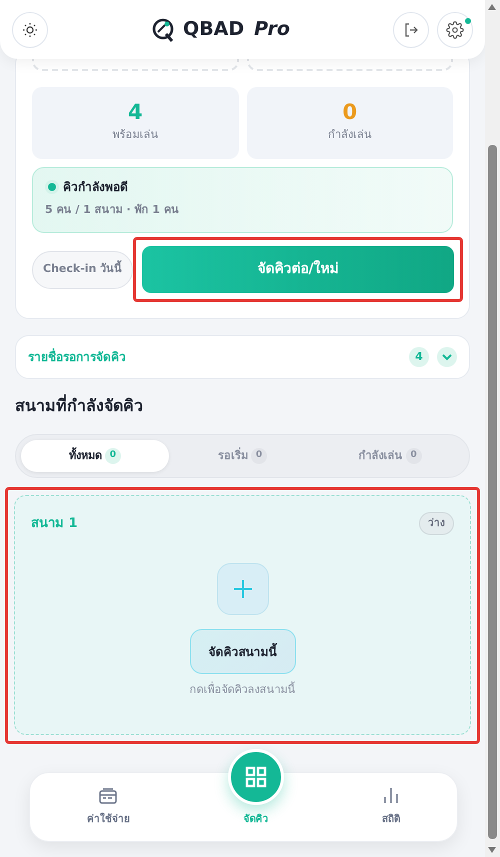 The width and height of the screenshot is (500, 857). I want to click on app-title-suffix: Pro, so click(272, 29).